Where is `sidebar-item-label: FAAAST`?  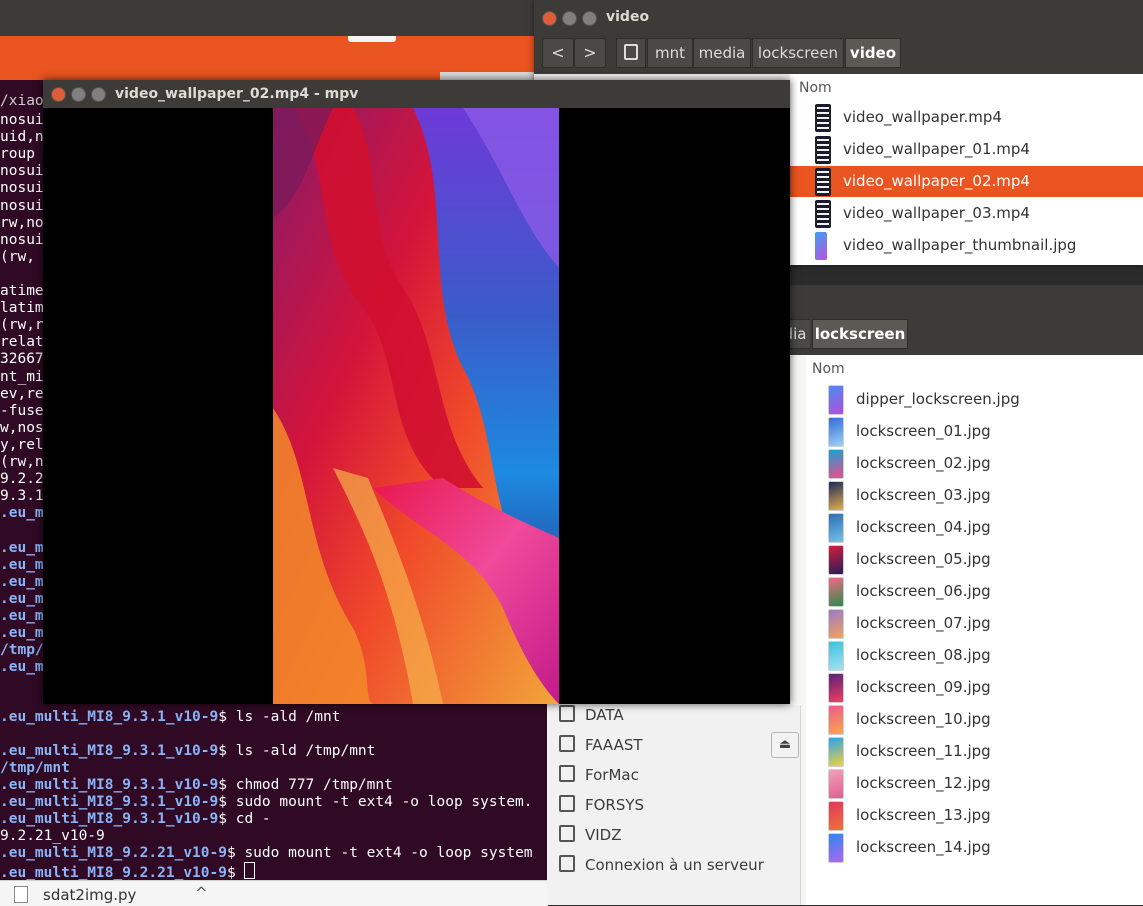 sidebar-item-label: FAAAST is located at coordinates (614, 745).